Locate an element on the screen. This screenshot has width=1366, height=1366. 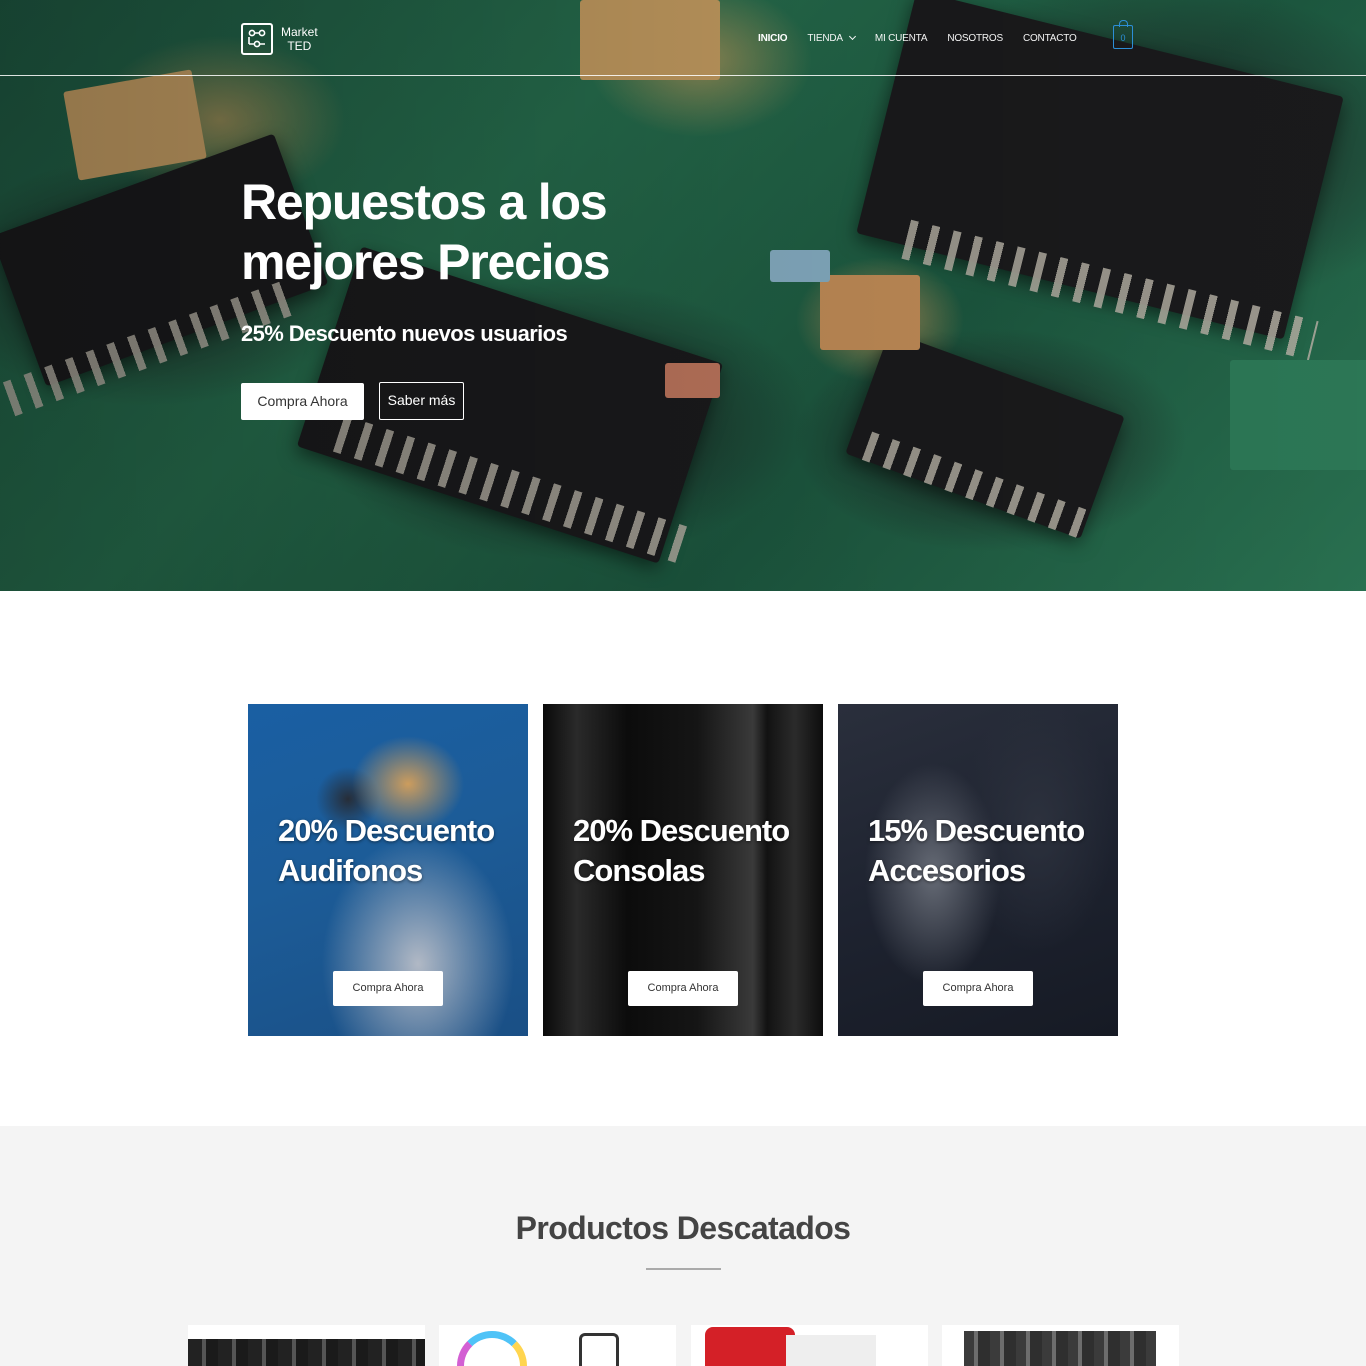
product-image-motherboard is located at coordinates (306, 1352).